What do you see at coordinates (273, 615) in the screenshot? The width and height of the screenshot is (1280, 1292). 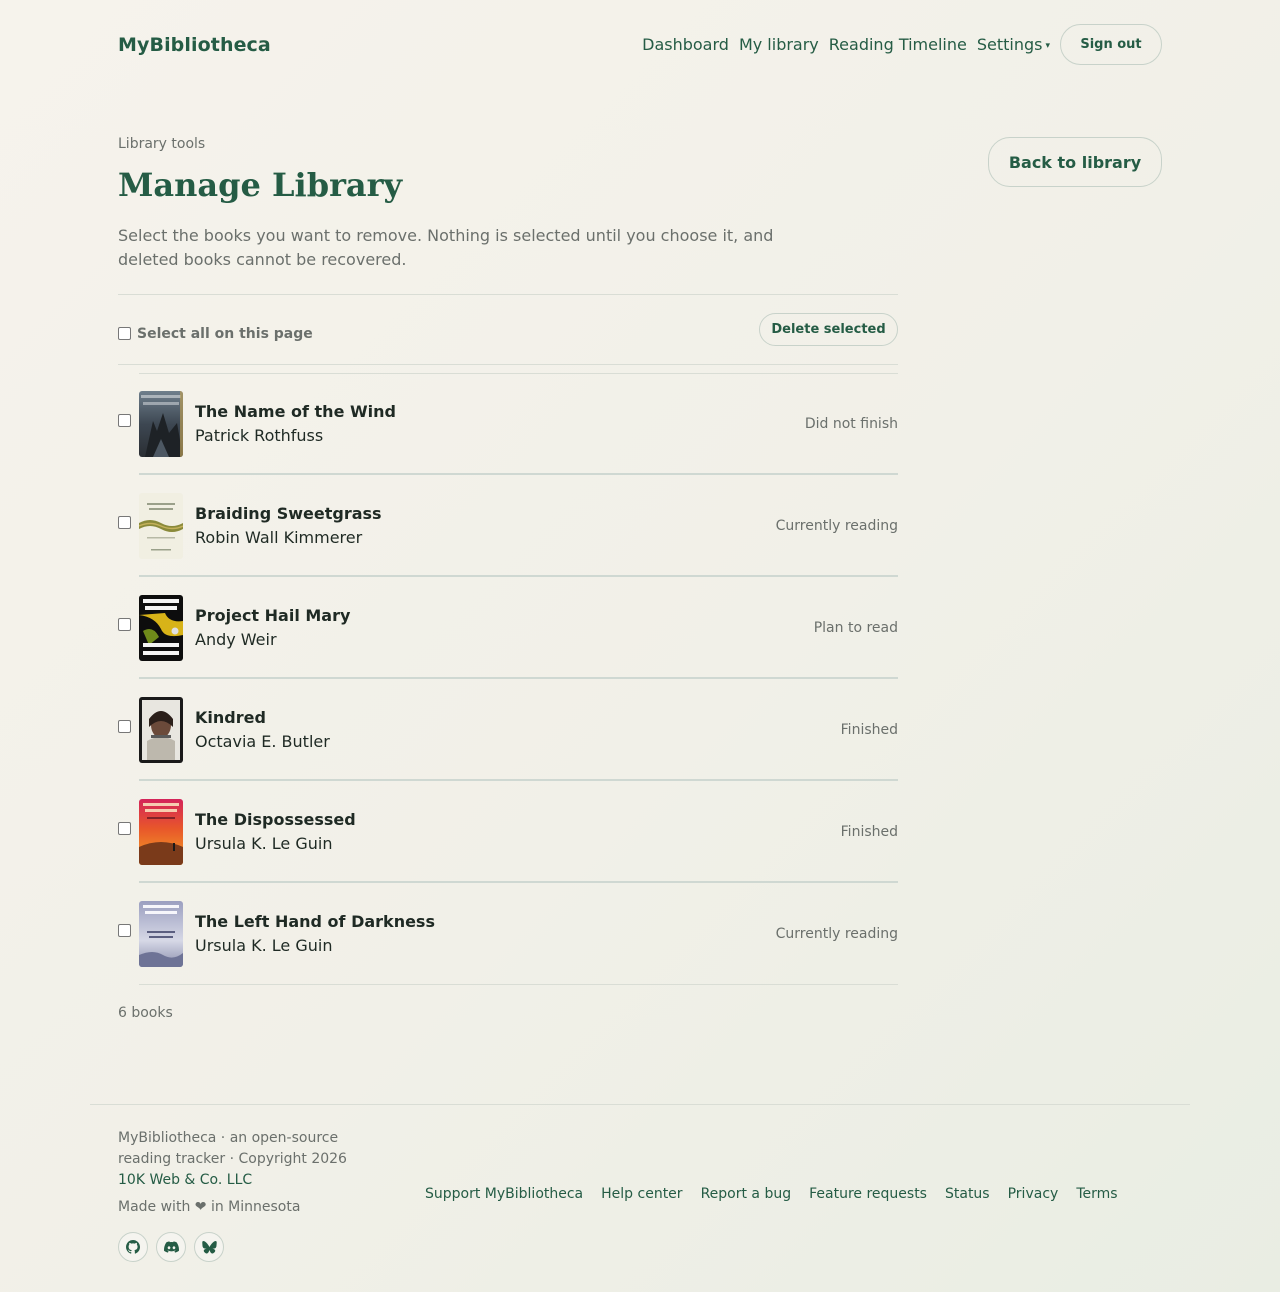 I see `book-title: Project Hail Mary` at bounding box center [273, 615].